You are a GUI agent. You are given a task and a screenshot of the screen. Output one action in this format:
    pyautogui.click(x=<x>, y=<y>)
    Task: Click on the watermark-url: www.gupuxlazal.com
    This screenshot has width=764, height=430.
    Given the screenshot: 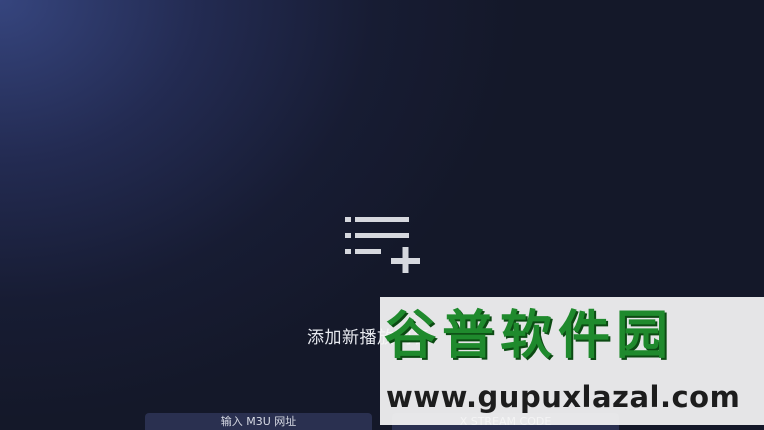 What is the action you would take?
    pyautogui.click(x=563, y=397)
    